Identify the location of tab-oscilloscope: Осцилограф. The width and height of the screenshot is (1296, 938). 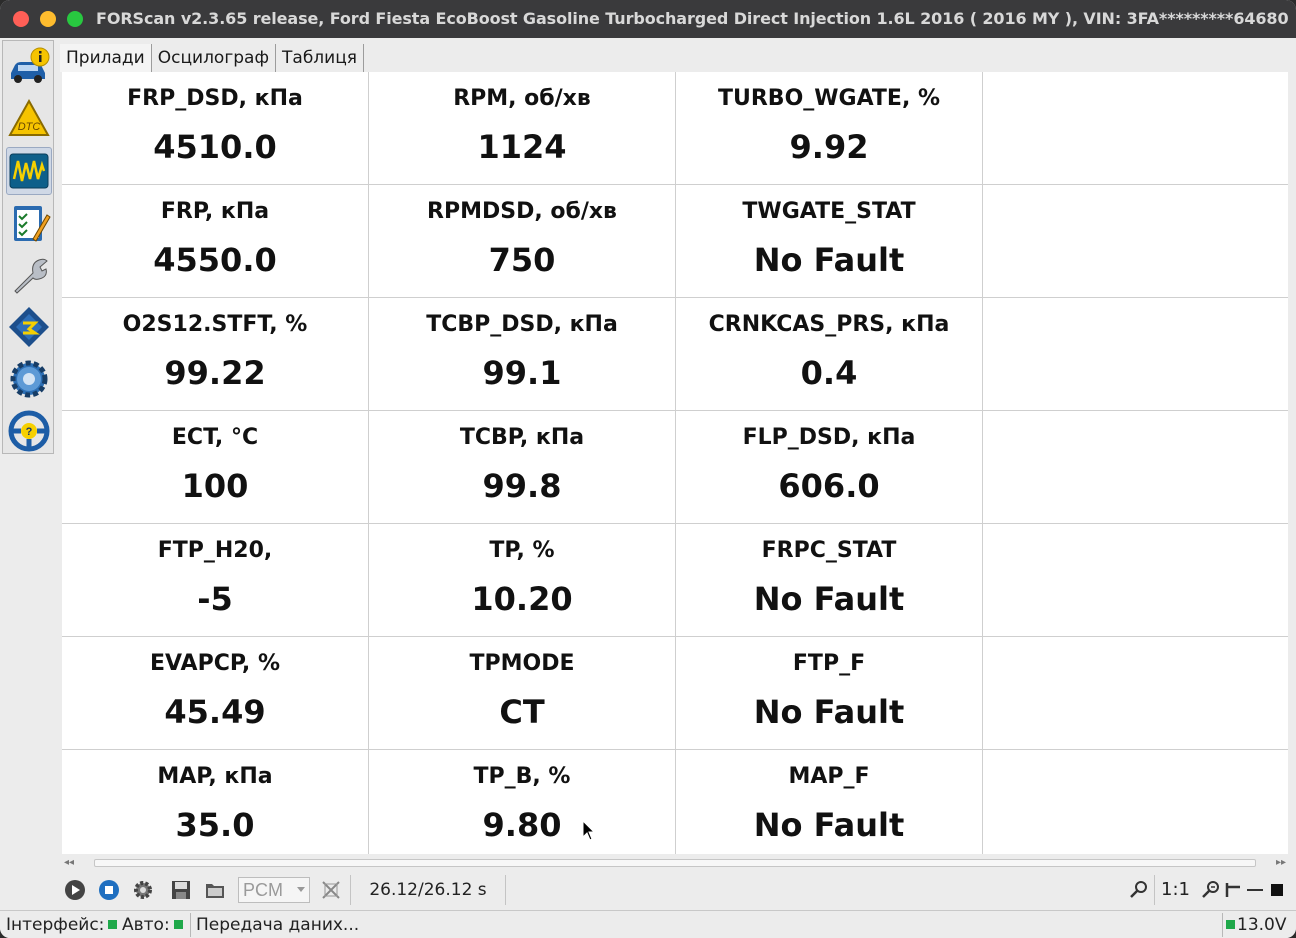
(214, 58).